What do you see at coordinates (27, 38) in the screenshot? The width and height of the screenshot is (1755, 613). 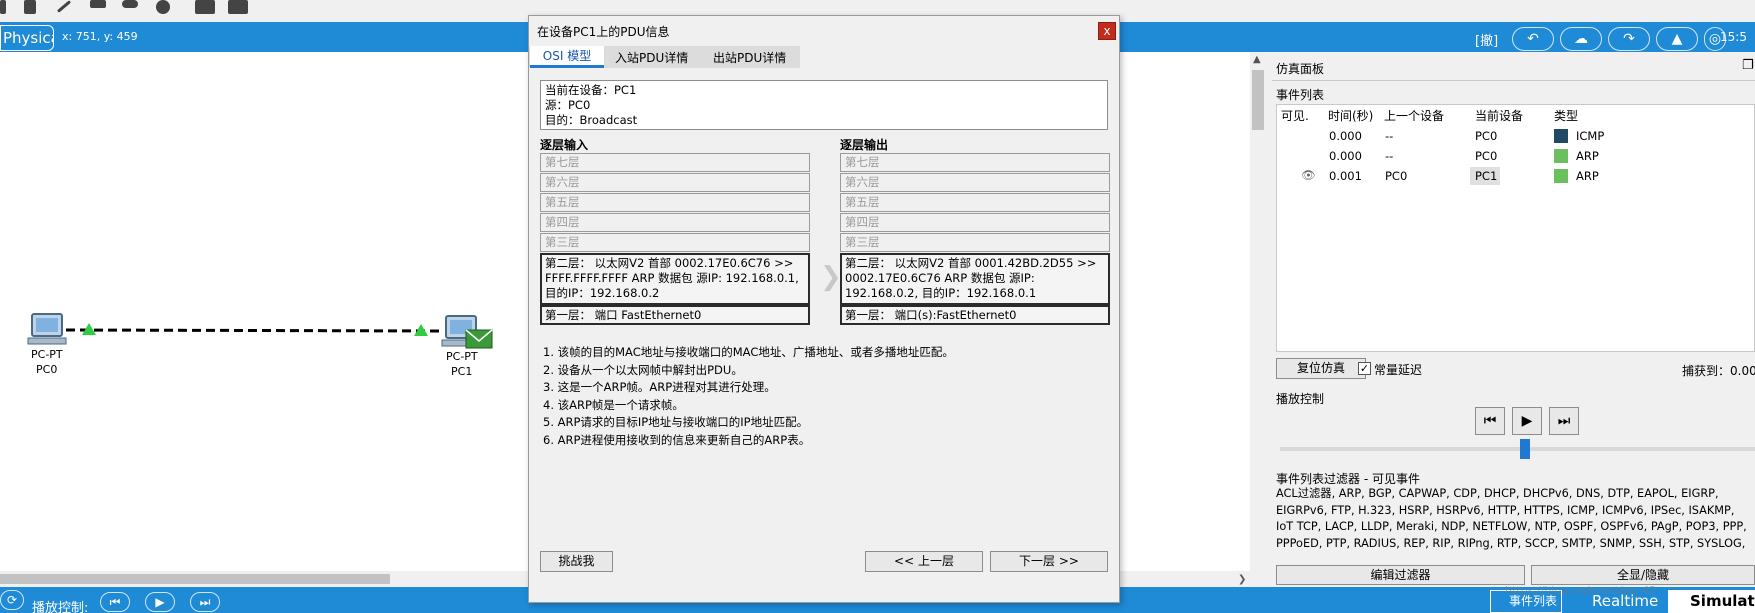 I see `physical-tab: Physical` at bounding box center [27, 38].